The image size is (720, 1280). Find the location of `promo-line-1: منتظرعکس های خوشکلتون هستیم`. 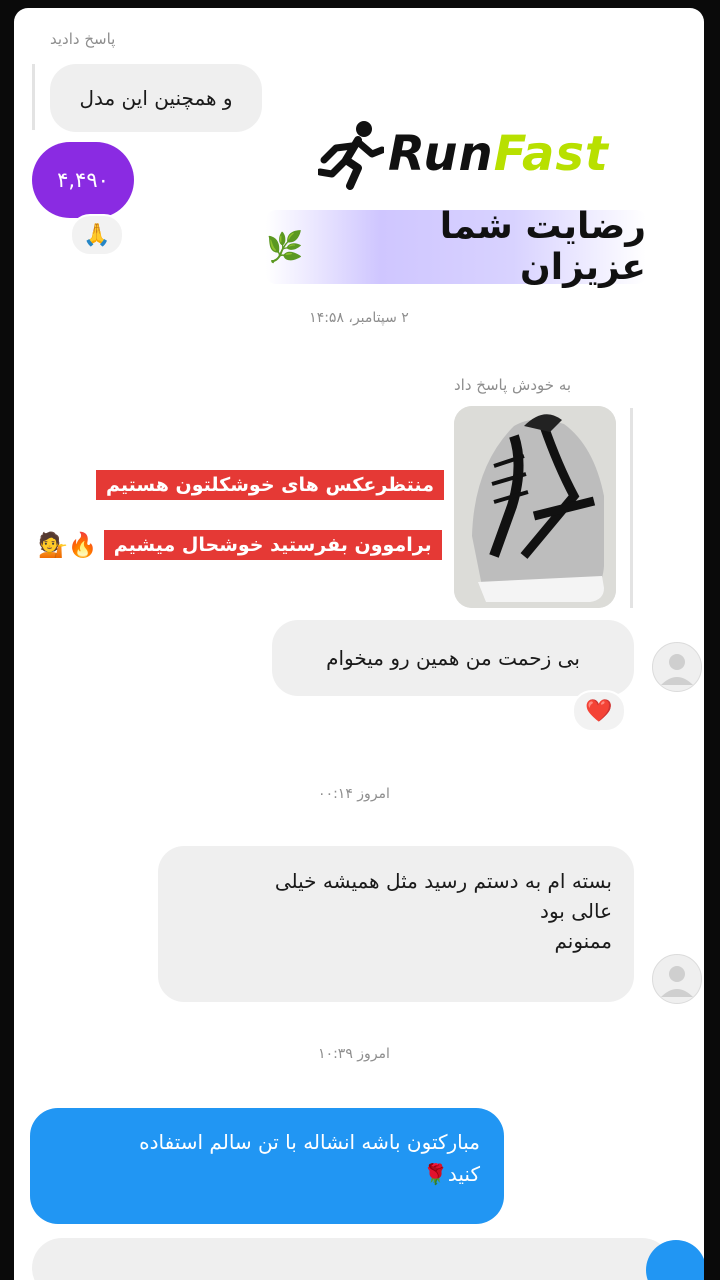

promo-line-1: منتظرعکس های خوشکلتون هستیم is located at coordinates (270, 485).